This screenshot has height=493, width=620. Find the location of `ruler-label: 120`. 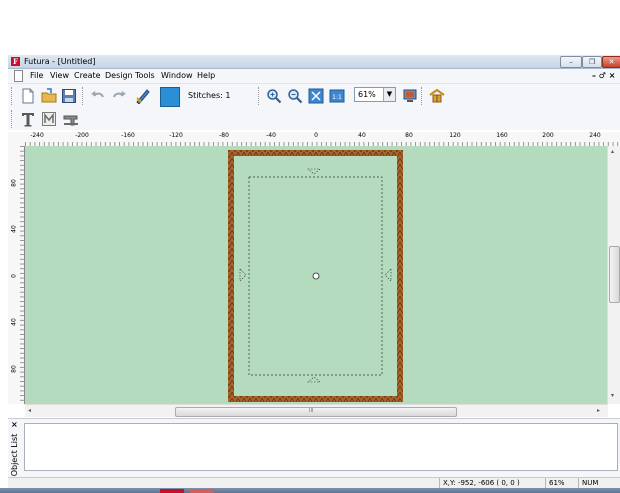

ruler-label: 120 is located at coordinates (455, 135).